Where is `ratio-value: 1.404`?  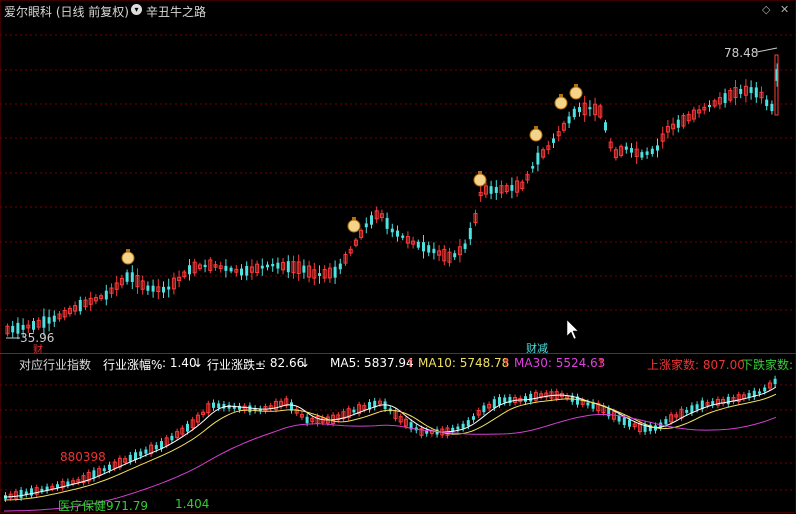
ratio-value: 1.404 is located at coordinates (192, 504).